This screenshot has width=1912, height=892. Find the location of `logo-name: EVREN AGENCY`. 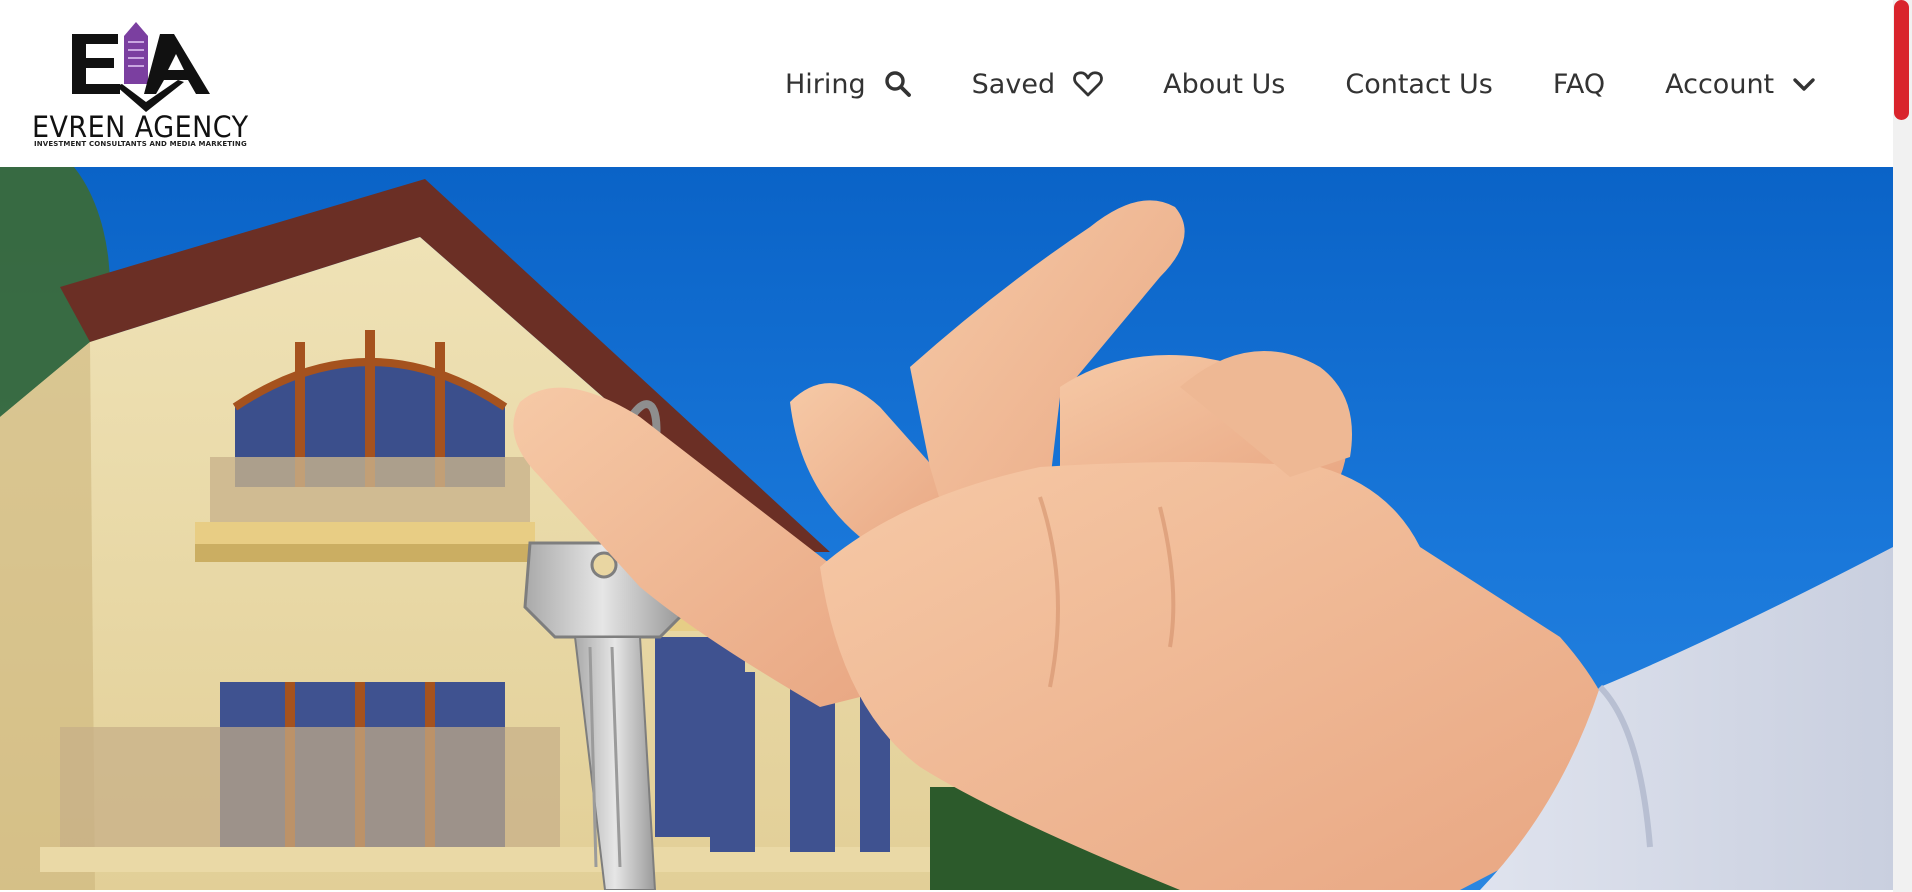

logo-name: EVREN AGENCY is located at coordinates (140, 127).